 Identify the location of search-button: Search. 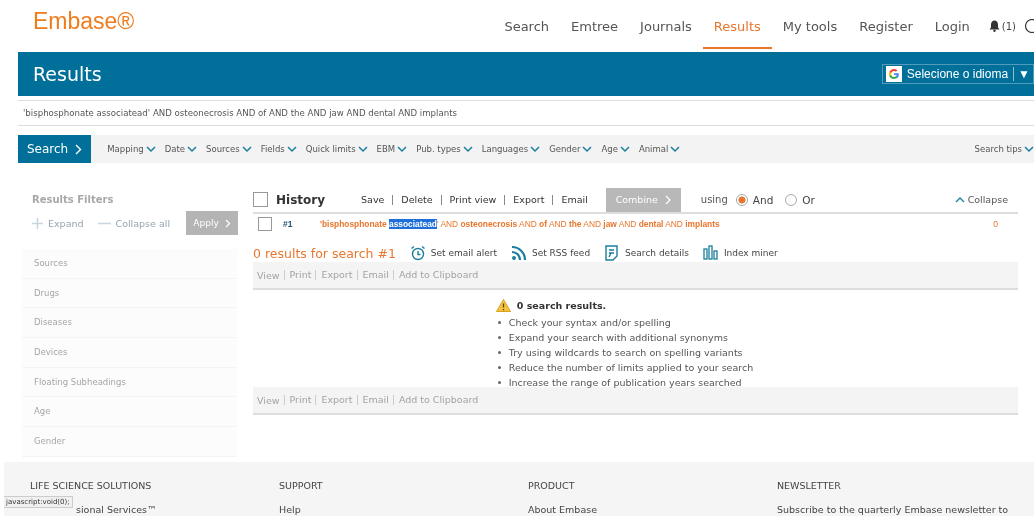
(55, 149).